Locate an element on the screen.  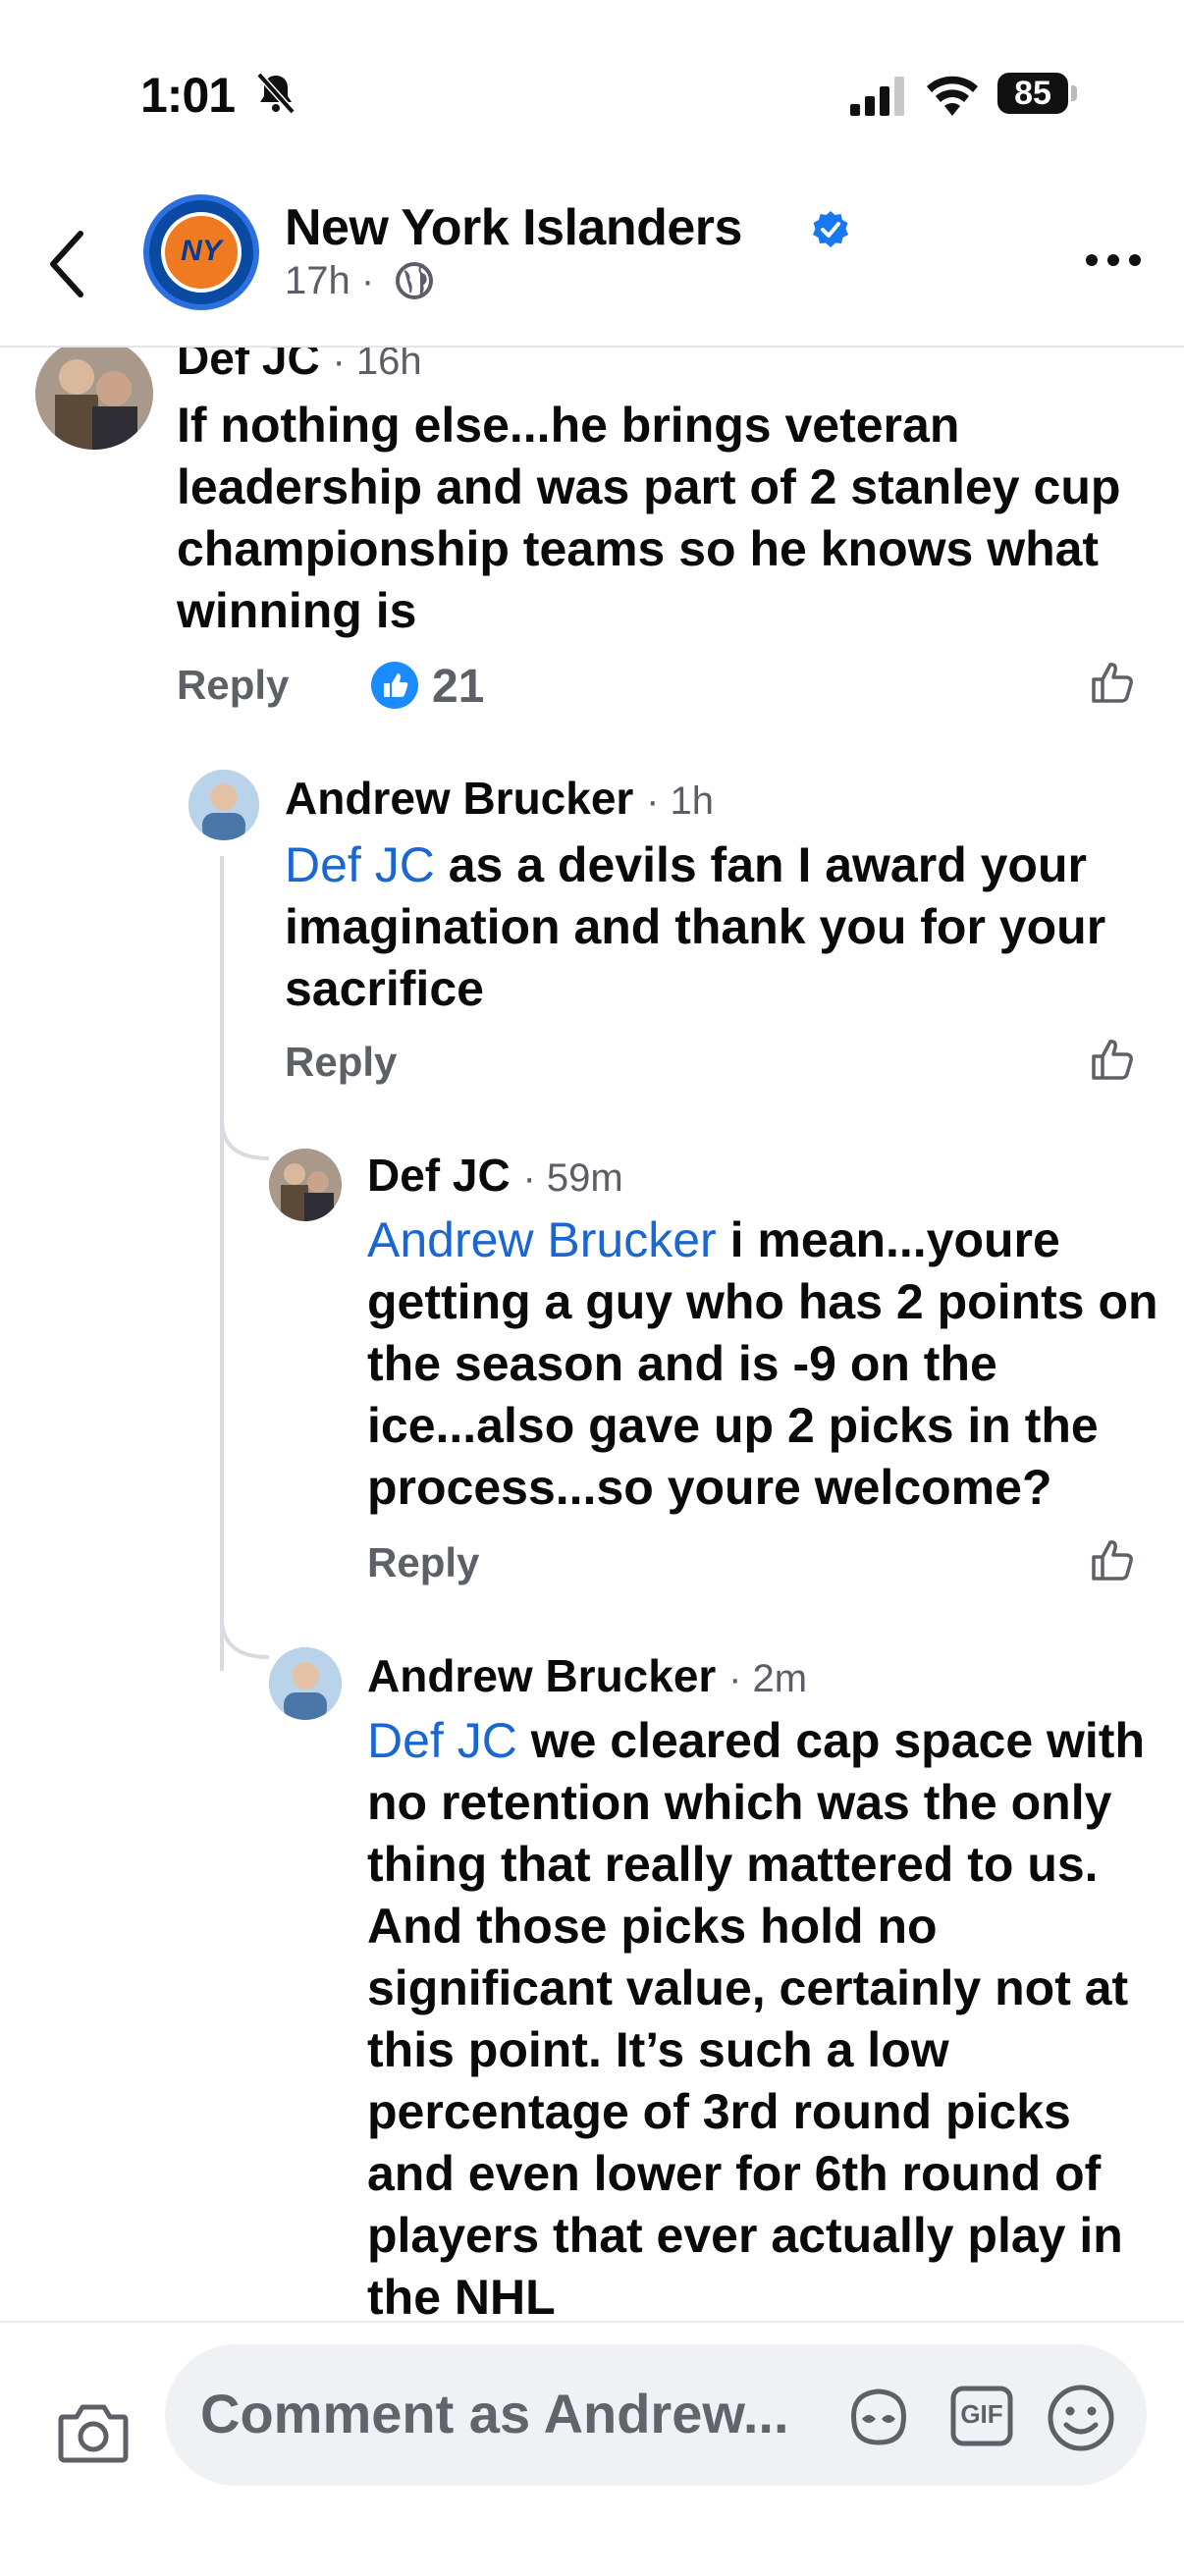
page-avatar-logo: NY is located at coordinates (201, 252).